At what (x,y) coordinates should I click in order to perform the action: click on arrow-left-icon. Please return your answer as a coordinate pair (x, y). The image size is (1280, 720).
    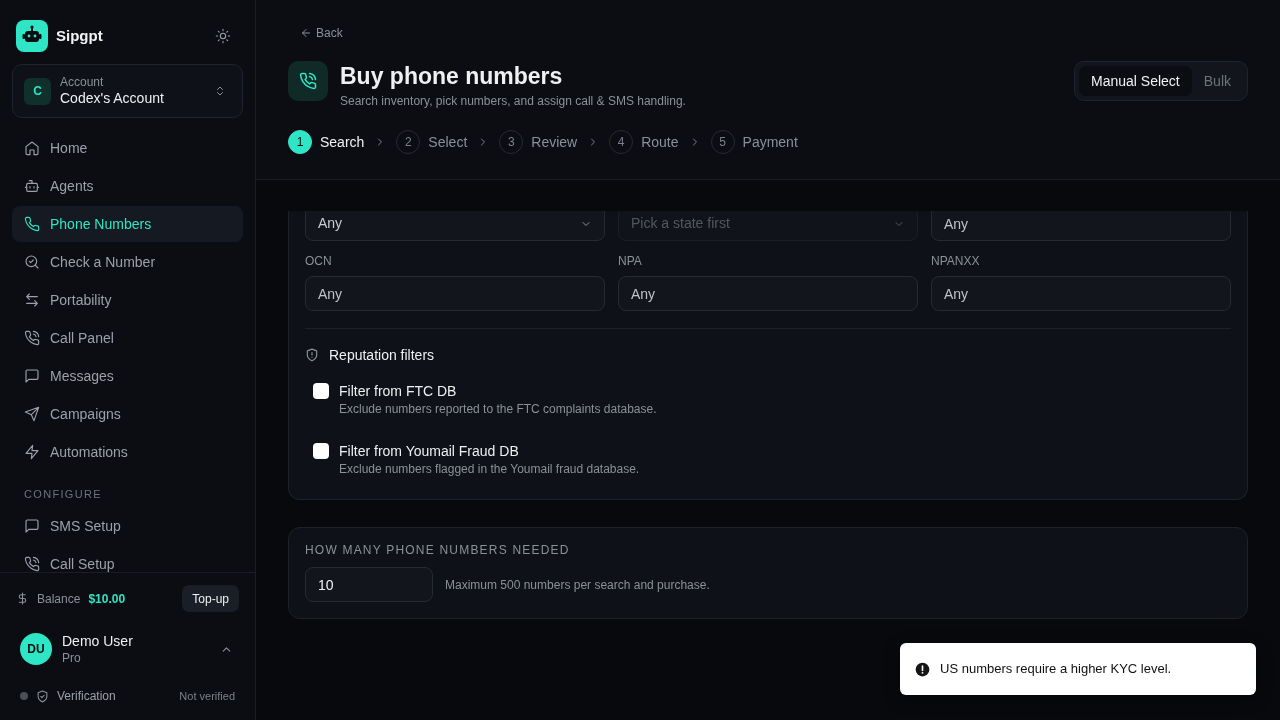
    Looking at the image, I should click on (306, 33).